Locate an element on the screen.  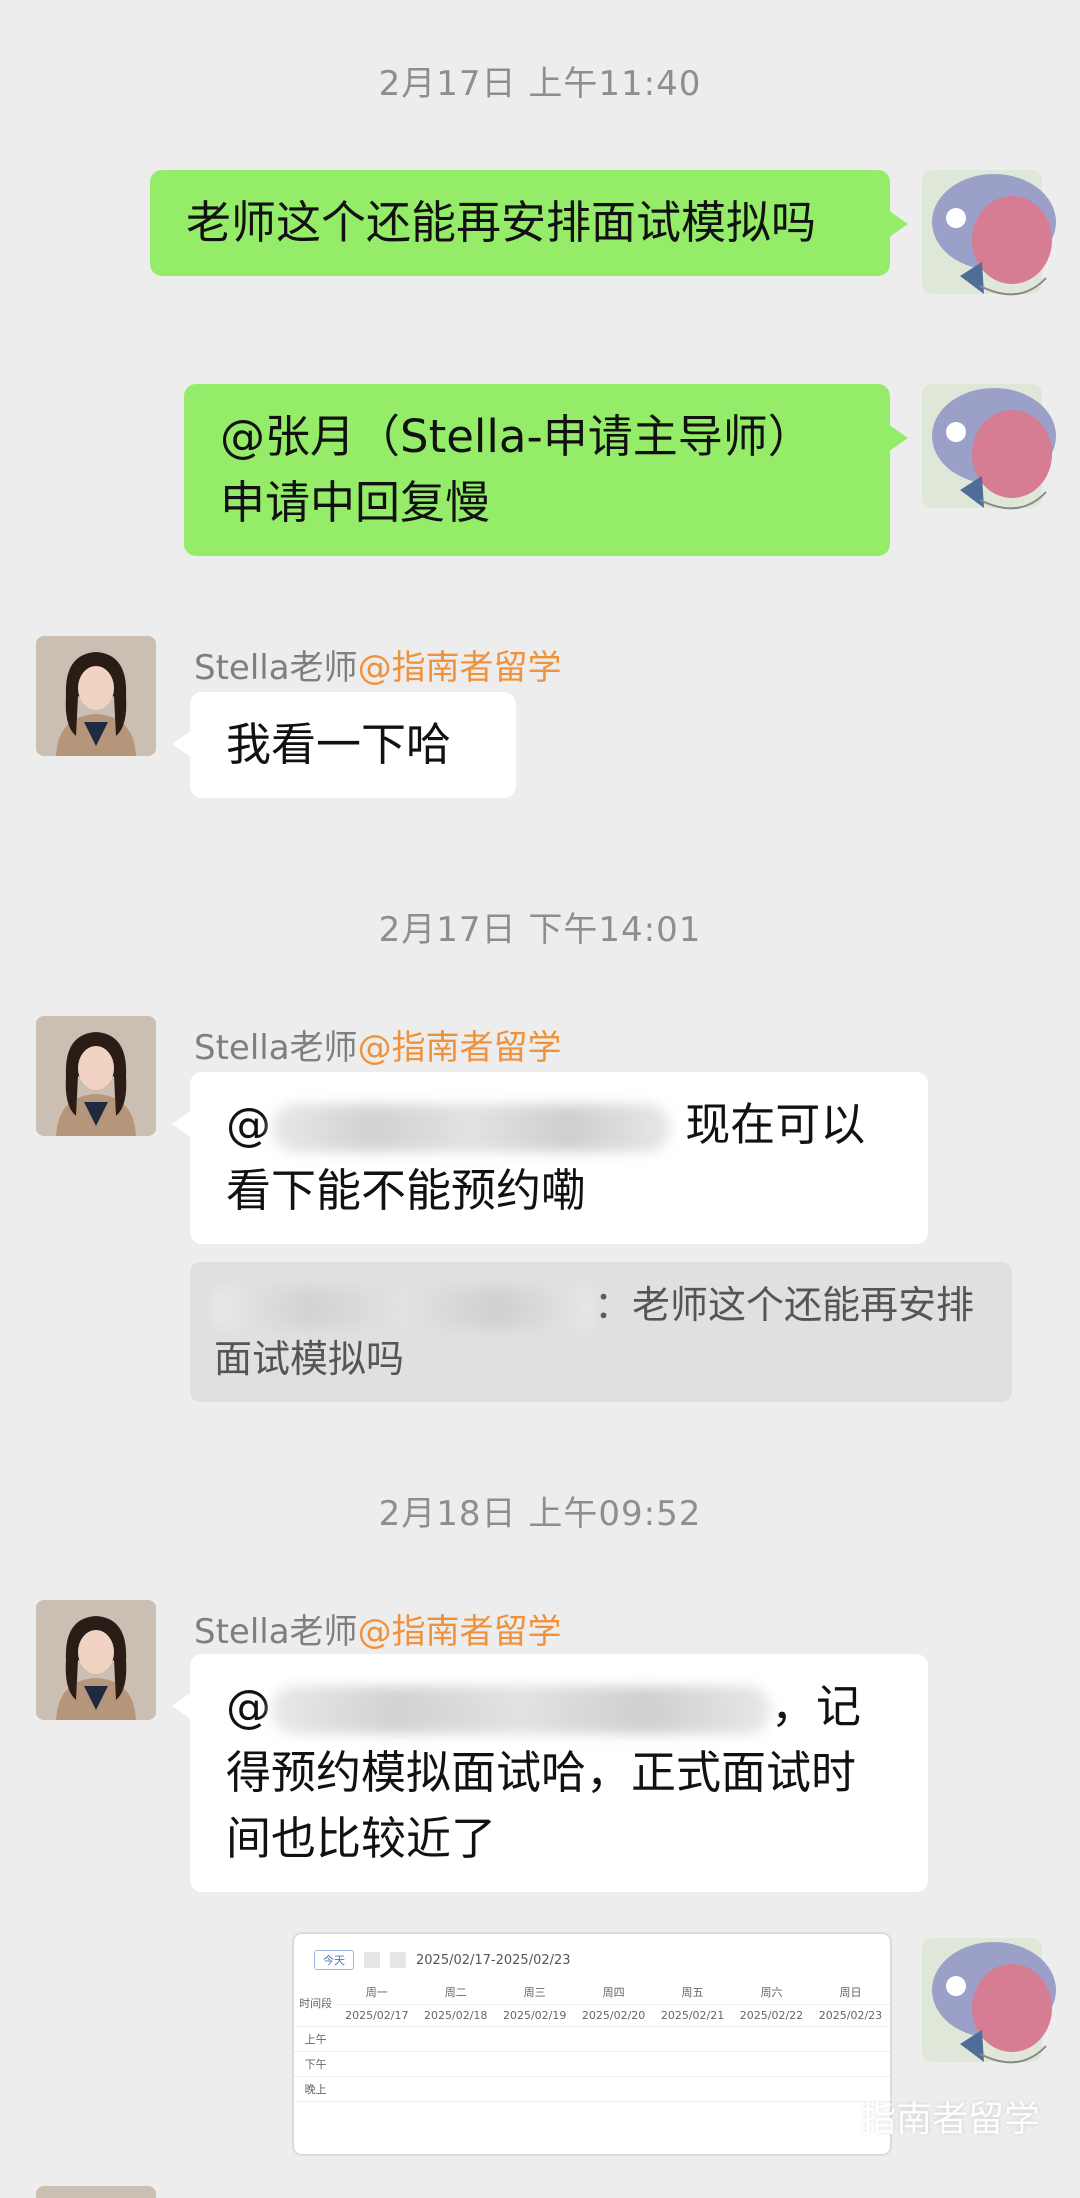
table-row: 上午 is located at coordinates (592, 2039).